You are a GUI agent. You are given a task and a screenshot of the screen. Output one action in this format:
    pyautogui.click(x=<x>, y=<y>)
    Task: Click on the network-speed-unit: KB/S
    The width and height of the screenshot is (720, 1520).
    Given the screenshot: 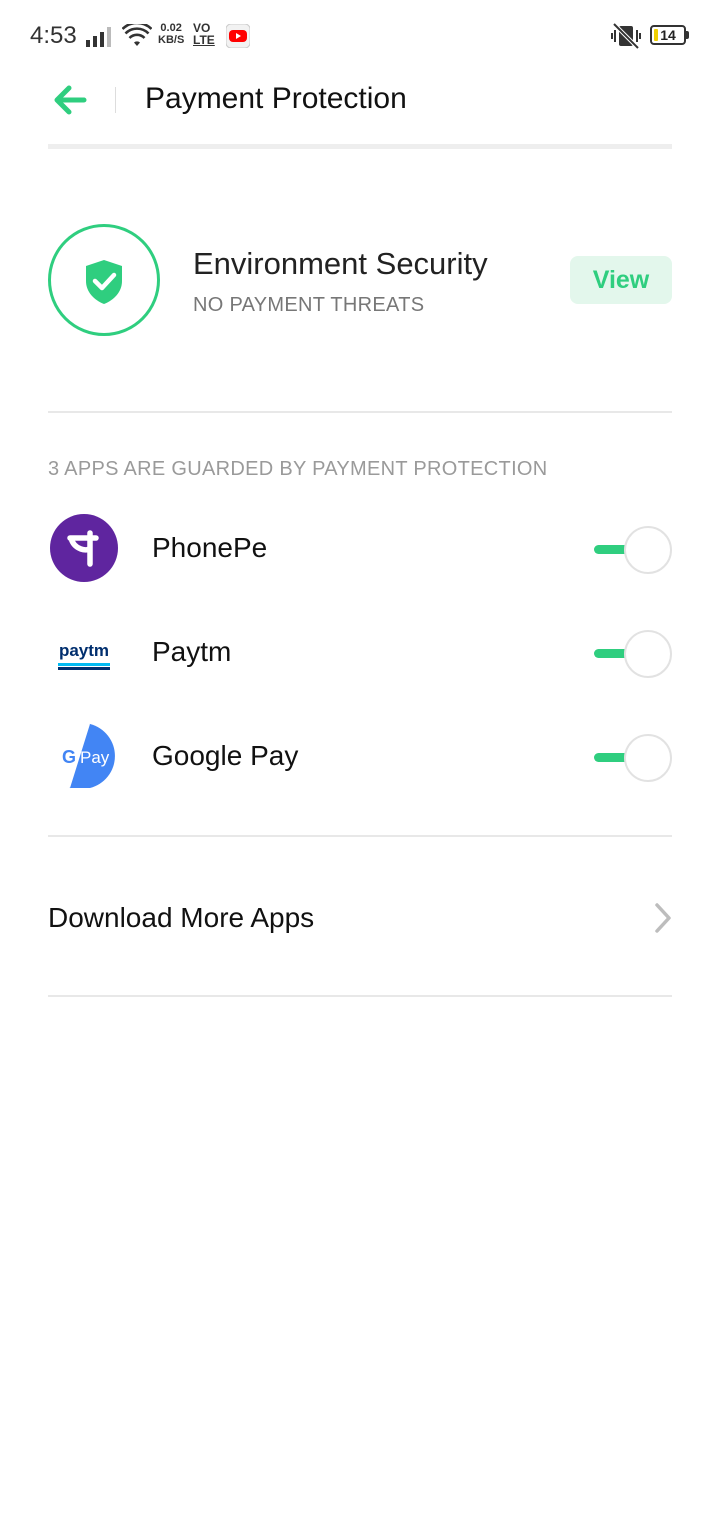 What is the action you would take?
    pyautogui.click(x=171, y=40)
    